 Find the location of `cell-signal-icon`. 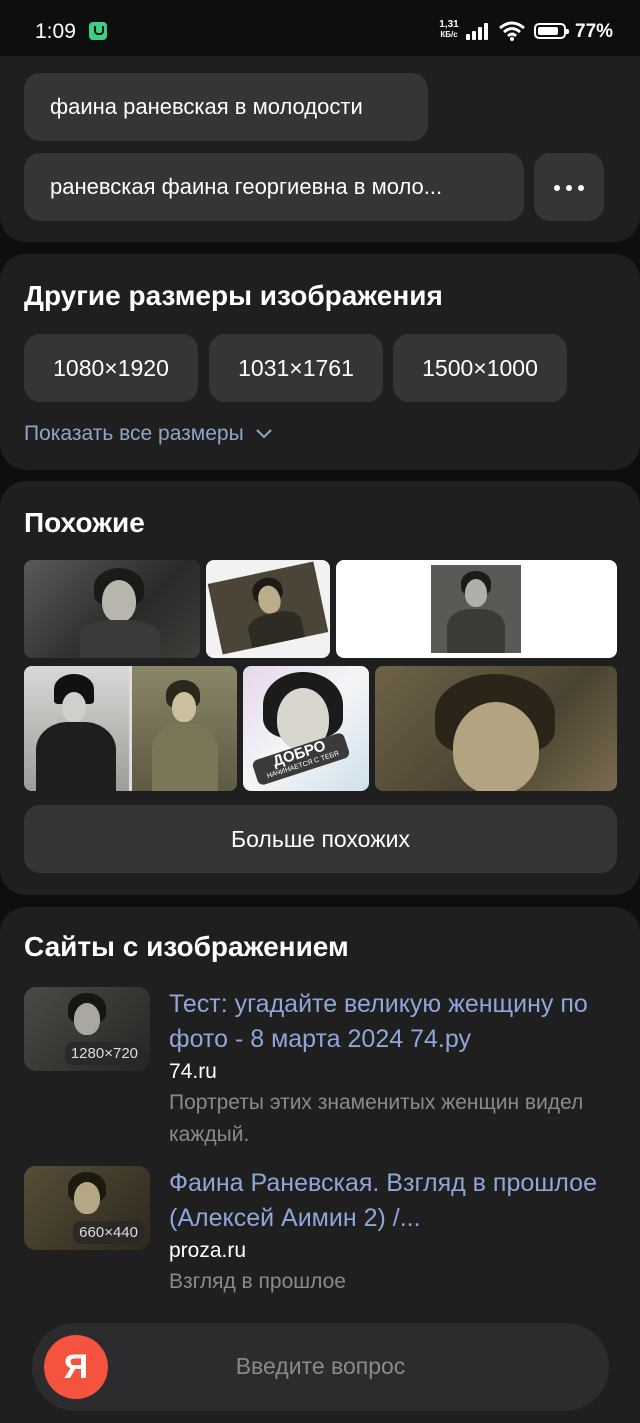

cell-signal-icon is located at coordinates (479, 31).